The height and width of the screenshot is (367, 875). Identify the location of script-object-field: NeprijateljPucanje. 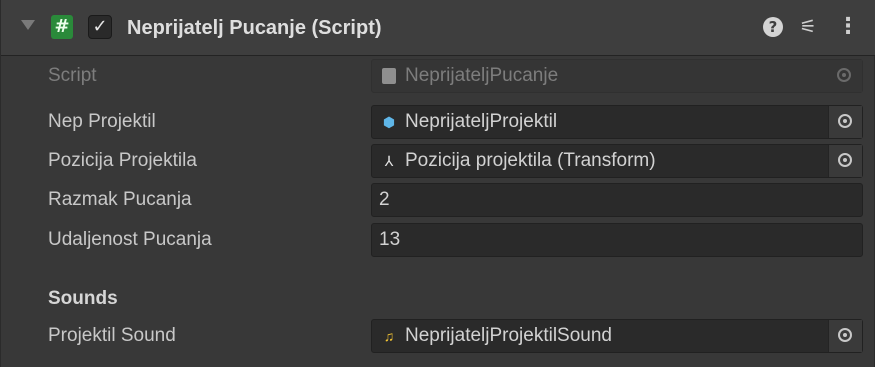
(617, 76).